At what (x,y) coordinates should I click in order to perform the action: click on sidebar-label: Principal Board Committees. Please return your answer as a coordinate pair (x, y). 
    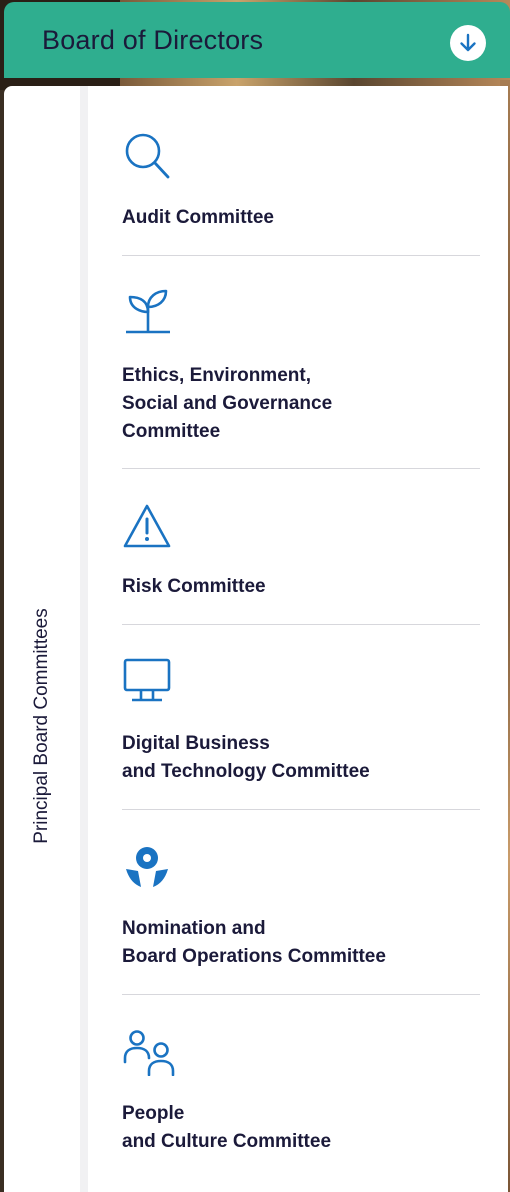
    Looking at the image, I should click on (41, 726).